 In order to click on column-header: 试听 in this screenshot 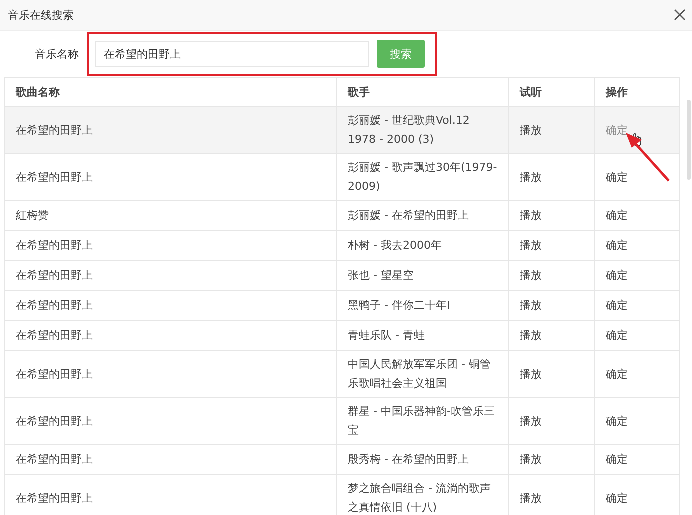, I will do `click(531, 92)`.